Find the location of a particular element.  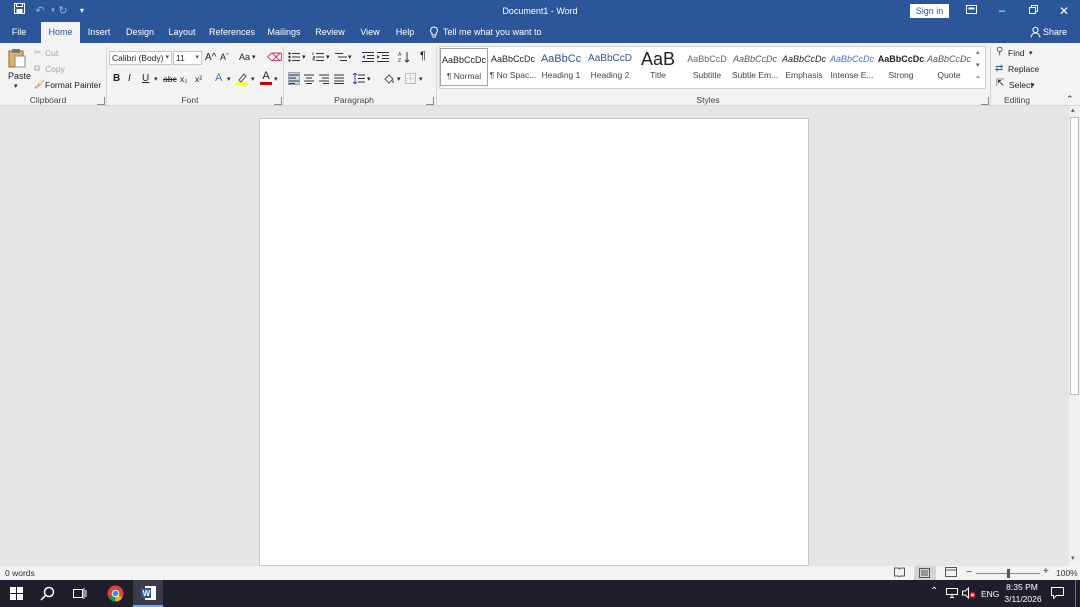

decrease-indent-icon is located at coordinates (368, 58).